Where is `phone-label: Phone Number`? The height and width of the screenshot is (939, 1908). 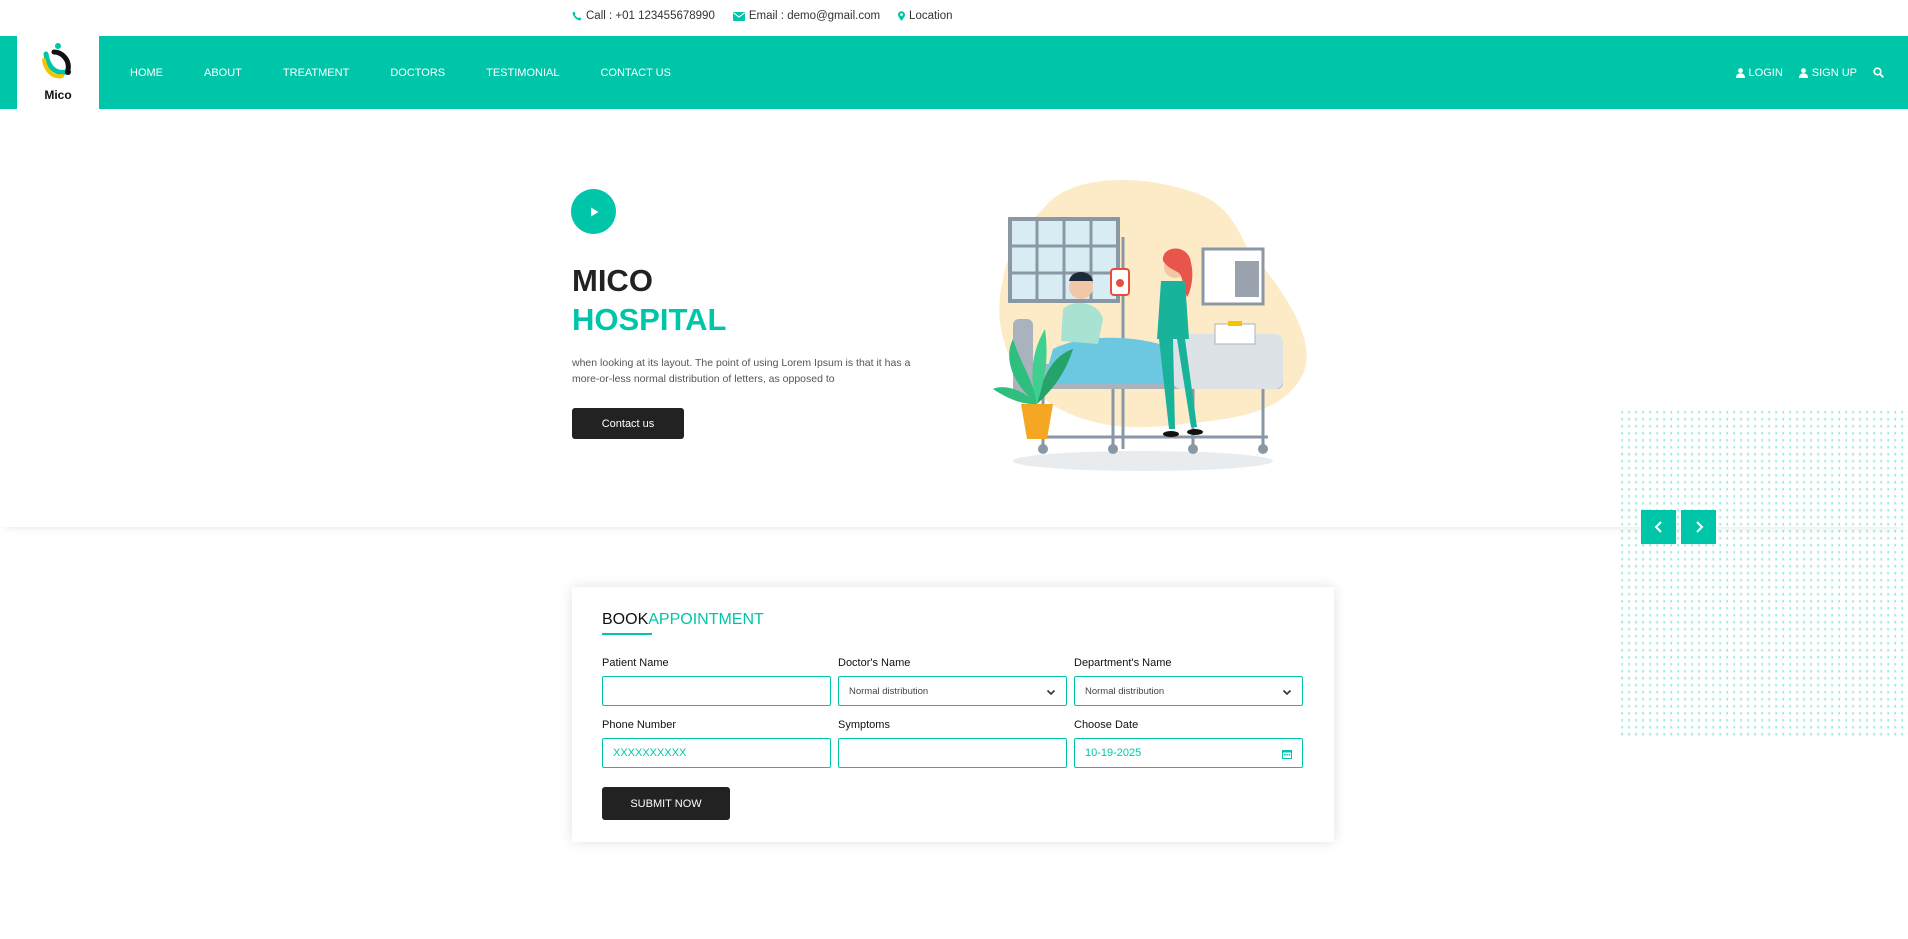
phone-label: Phone Number is located at coordinates (639, 725).